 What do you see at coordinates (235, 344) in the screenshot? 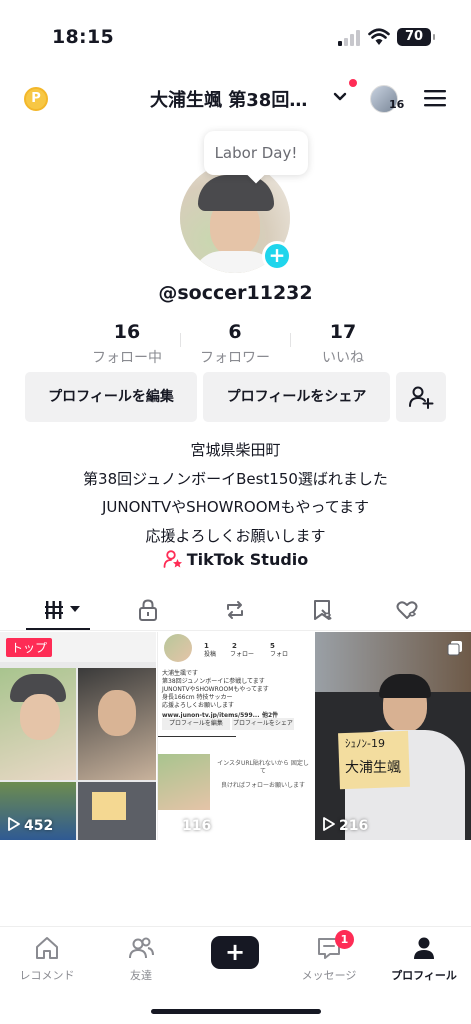
I see `stat-followers: 6 フォロワー` at bounding box center [235, 344].